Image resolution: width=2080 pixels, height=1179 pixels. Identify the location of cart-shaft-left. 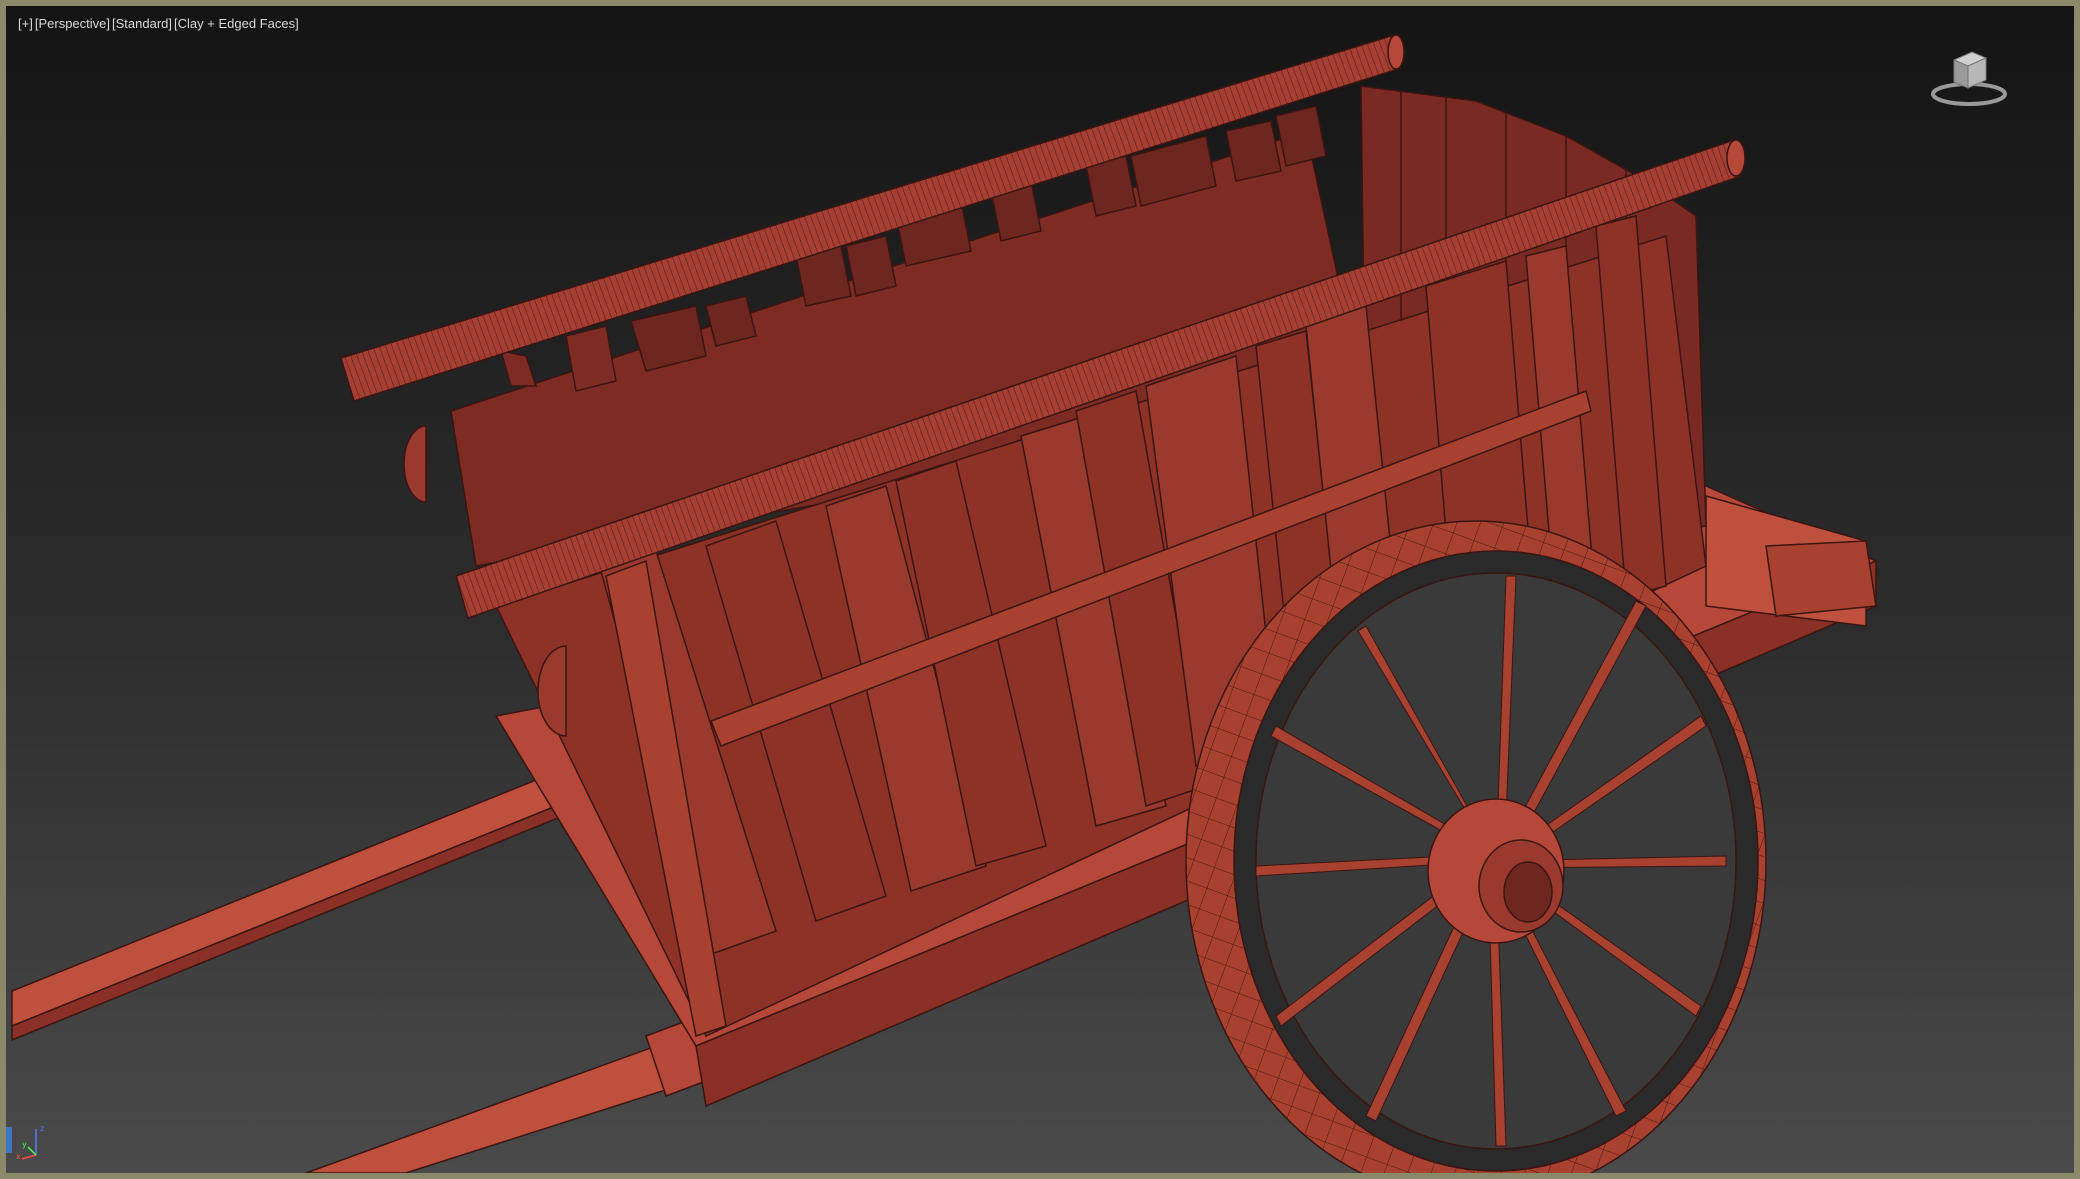
(285, 908).